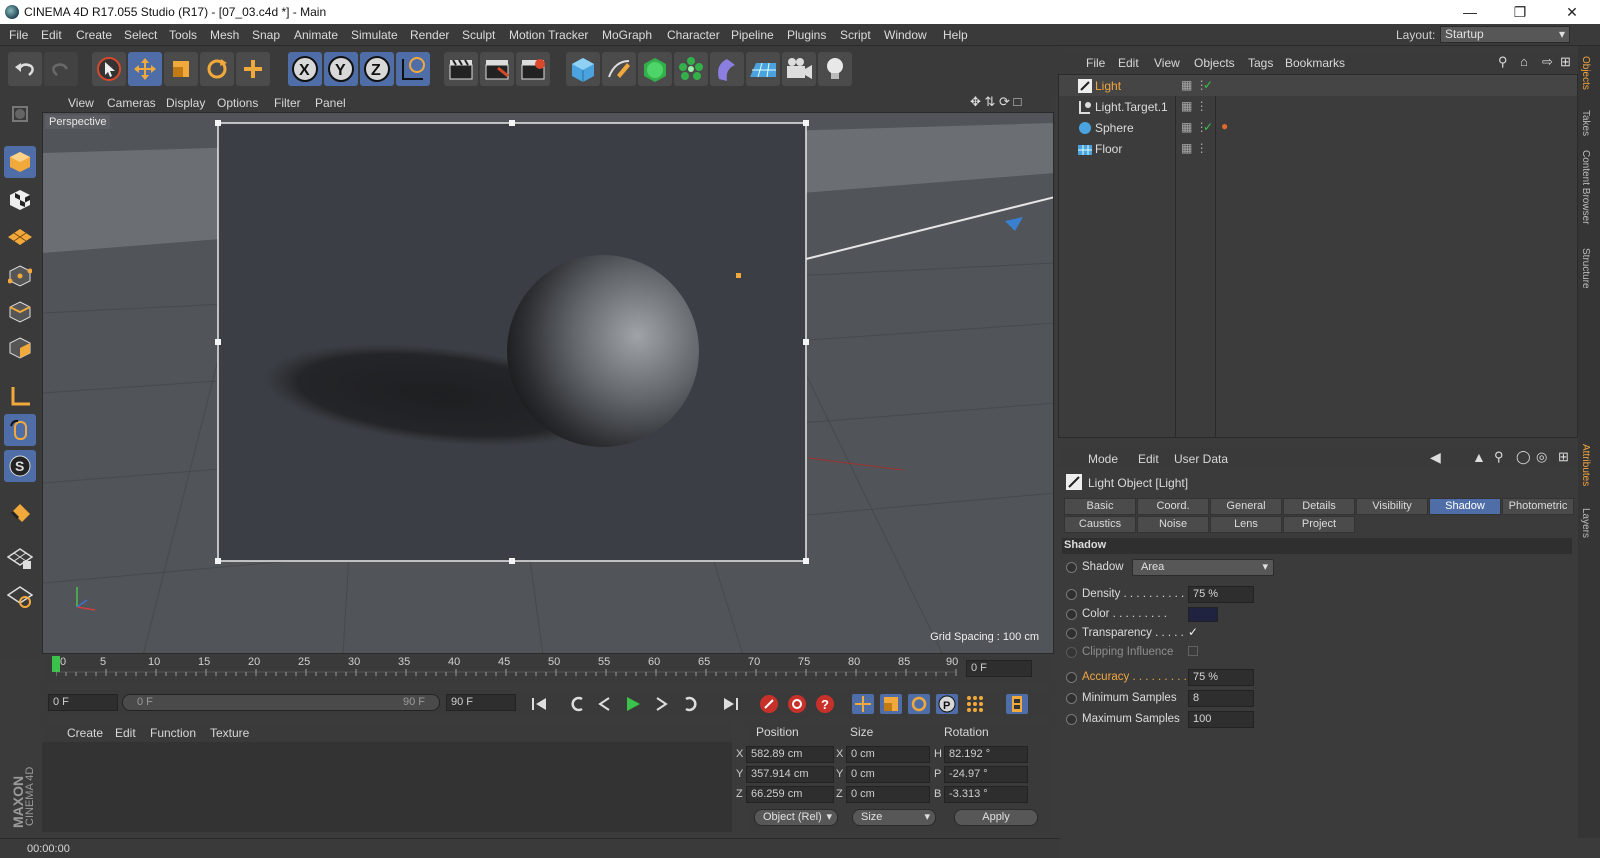 The image size is (1600, 858). What do you see at coordinates (1585, 187) in the screenshot?
I see `side-tab-content-browser: Content Browser` at bounding box center [1585, 187].